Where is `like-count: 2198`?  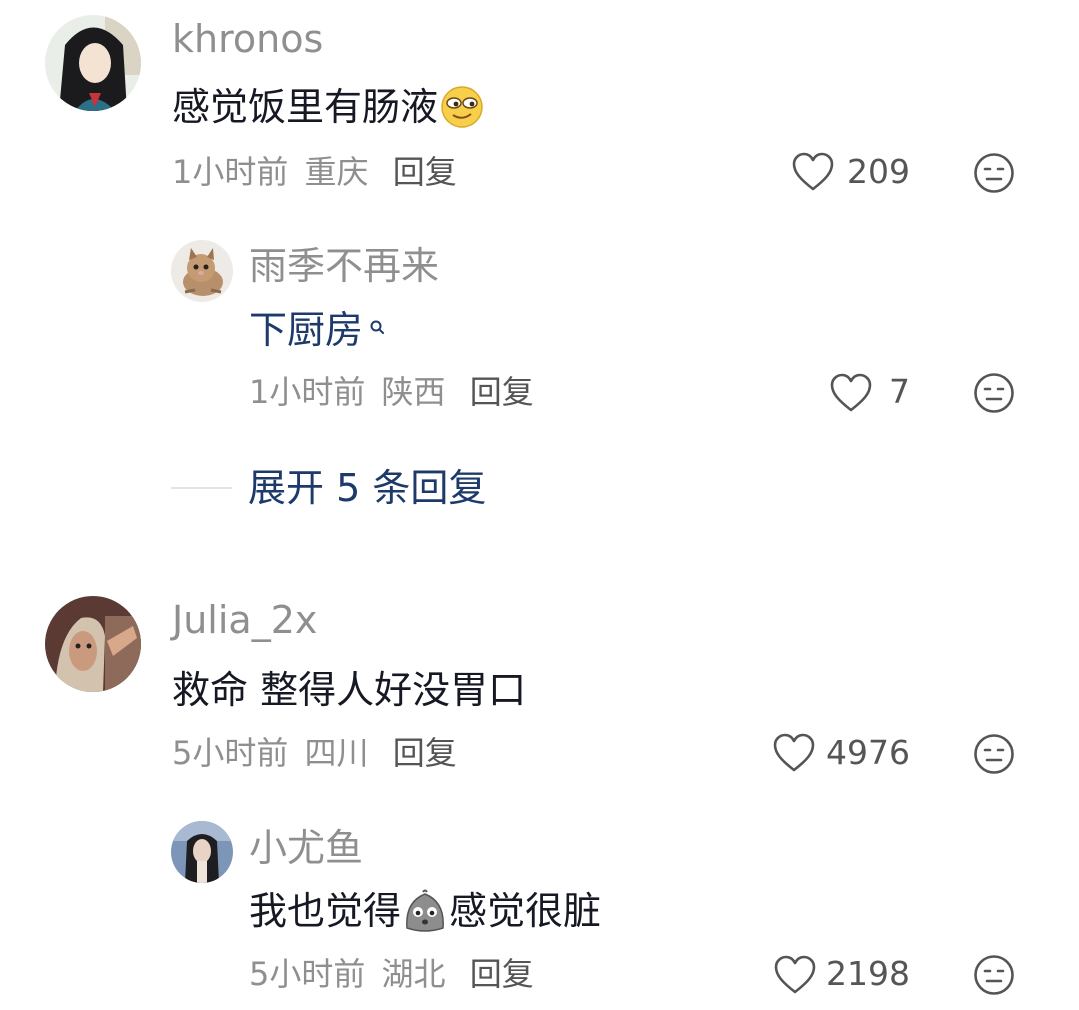 like-count: 2198 is located at coordinates (868, 973).